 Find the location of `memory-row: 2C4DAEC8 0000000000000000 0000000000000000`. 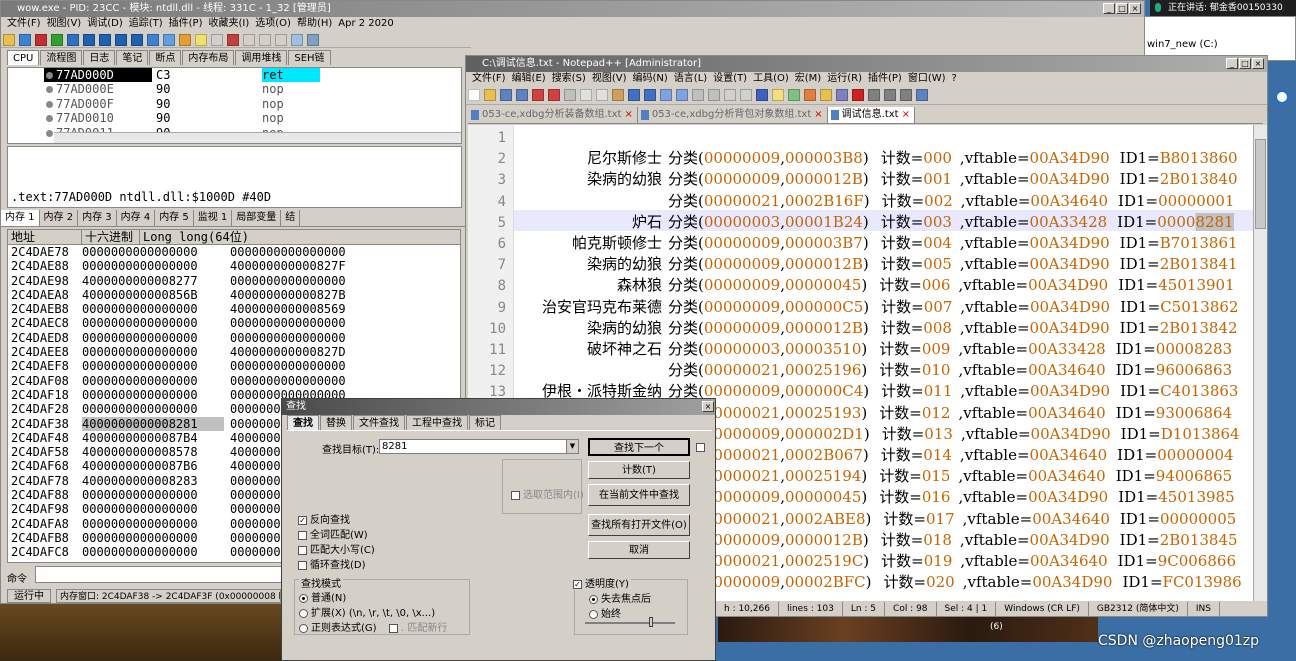

memory-row: 2C4DAEC8 0000000000000000 0000000000000000 is located at coordinates (234, 323).